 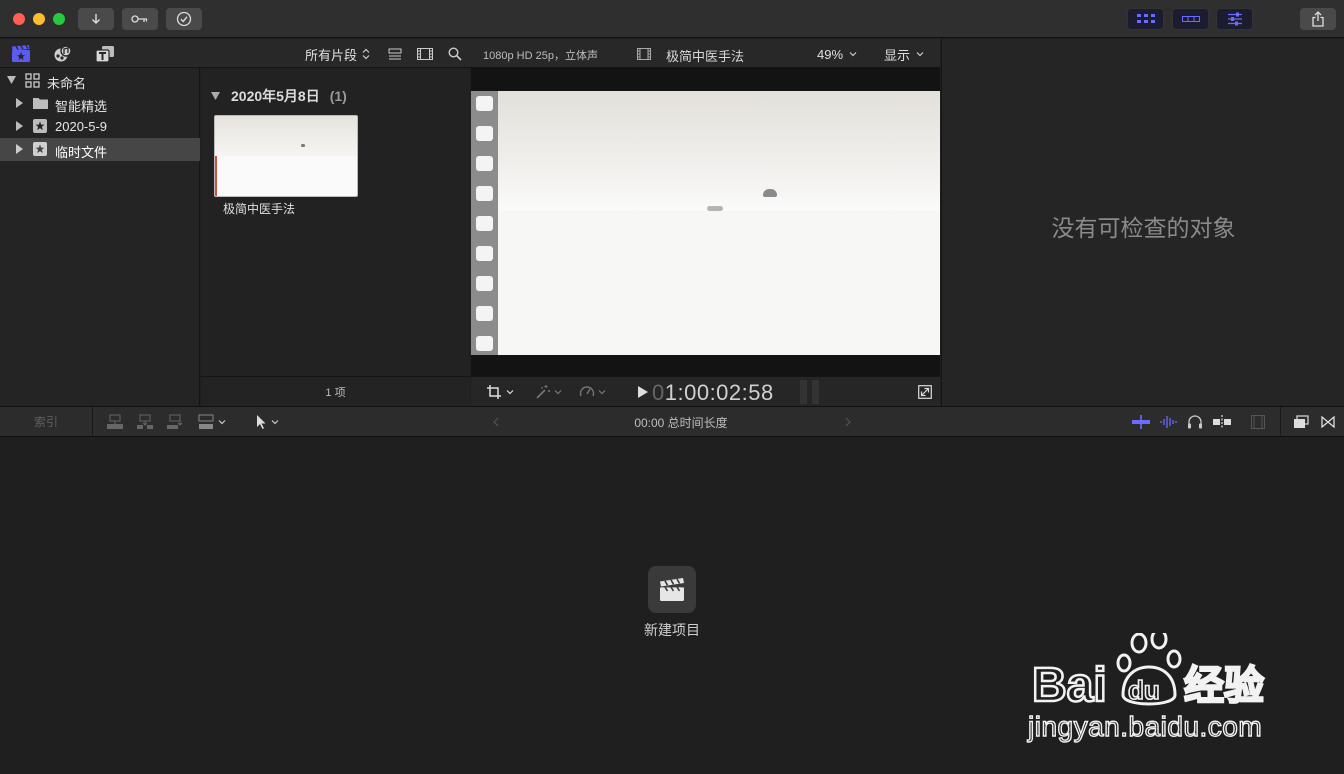 What do you see at coordinates (63, 54) in the screenshot?
I see `photos-audio-tab` at bounding box center [63, 54].